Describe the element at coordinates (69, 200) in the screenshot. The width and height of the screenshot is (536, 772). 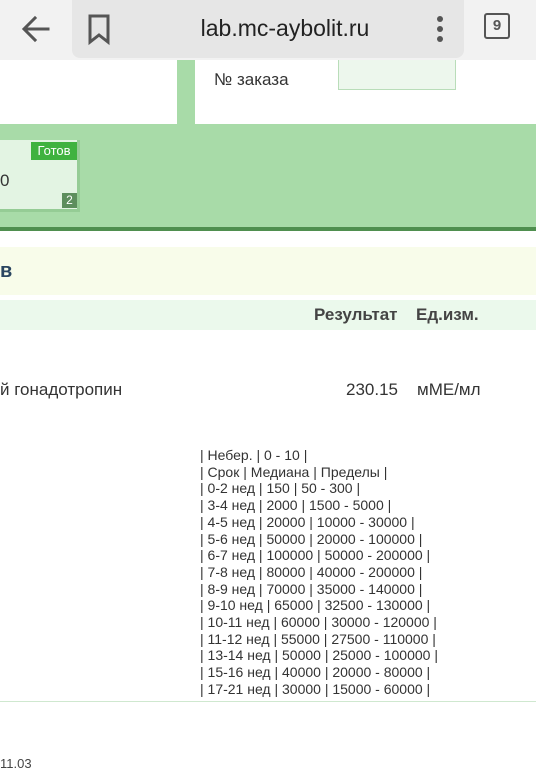
I see `order-card-count-badge: 2` at that location.